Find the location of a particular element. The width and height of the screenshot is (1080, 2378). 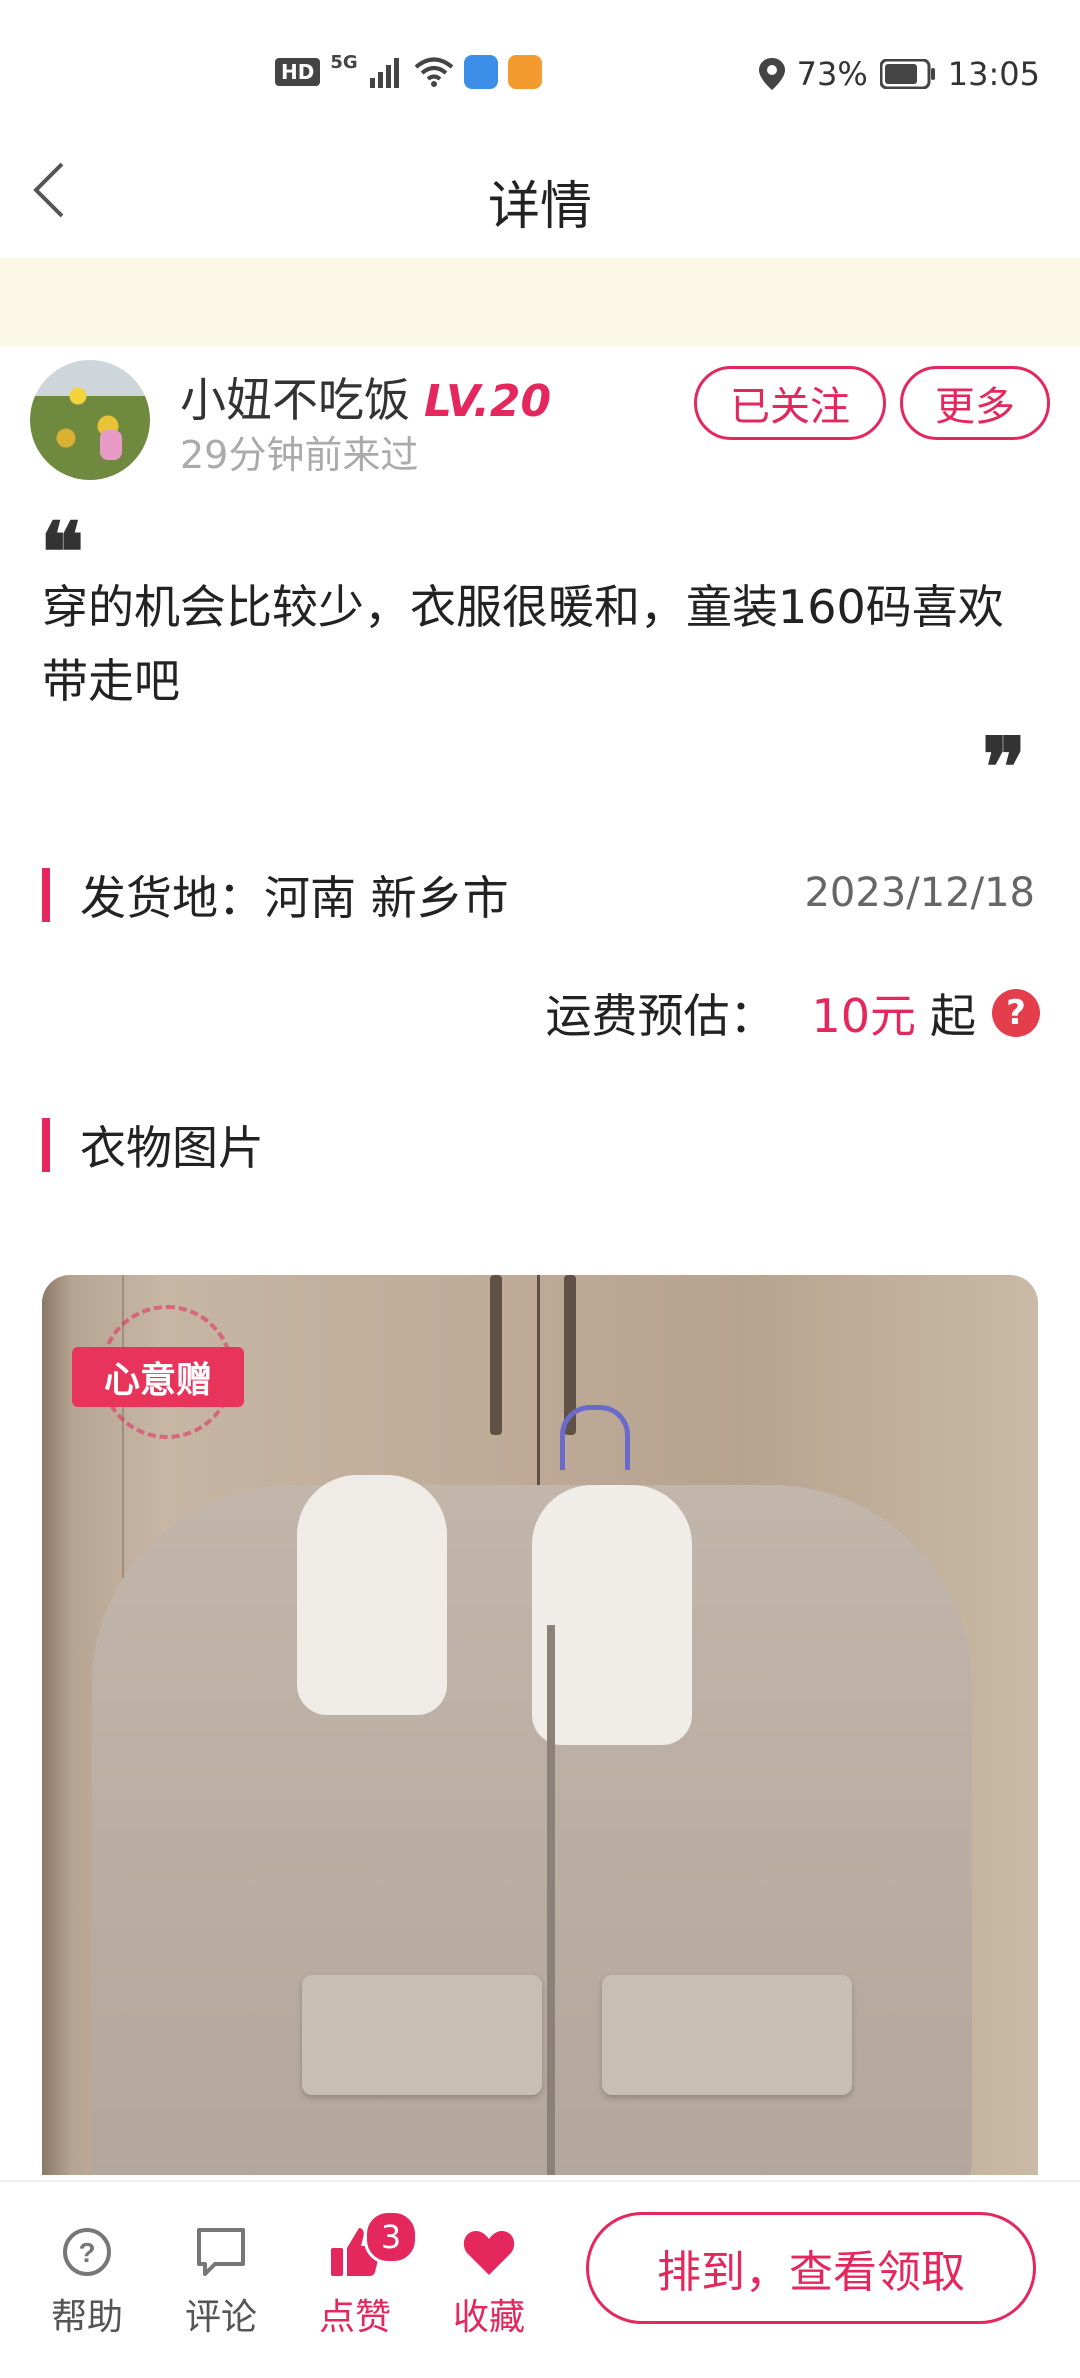

user-header: 小妞不吃饭 LV.20 29分钟前来过 已关注 更多 is located at coordinates (540, 420).